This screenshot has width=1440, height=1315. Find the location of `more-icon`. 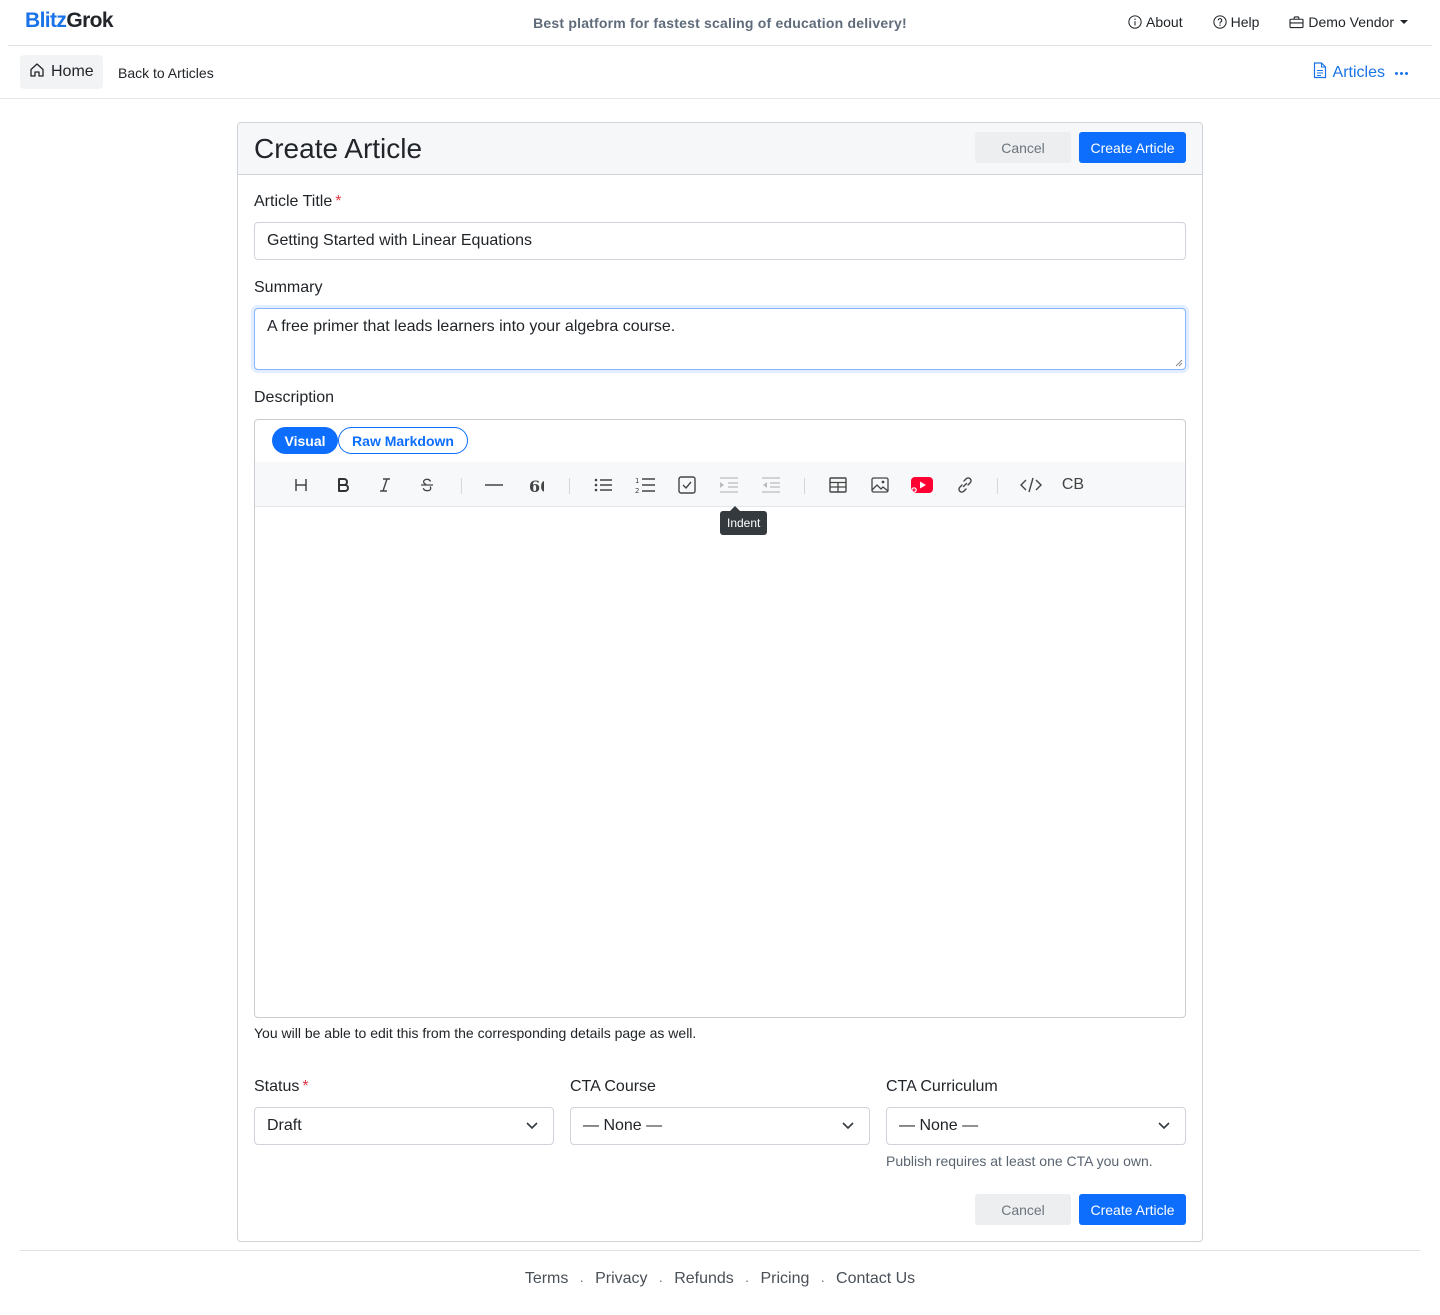

more-icon is located at coordinates (1401, 73).